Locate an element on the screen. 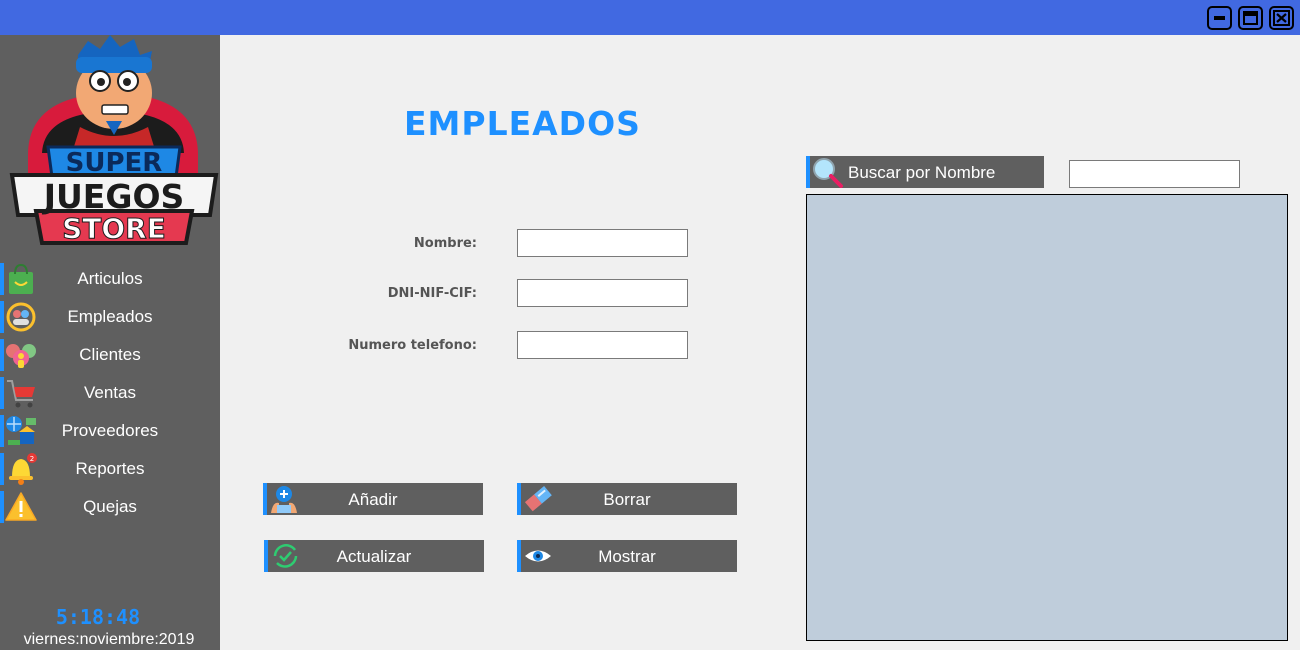 The width and height of the screenshot is (1300, 650). sidebar-item-label: Empleados is located at coordinates (110, 316).